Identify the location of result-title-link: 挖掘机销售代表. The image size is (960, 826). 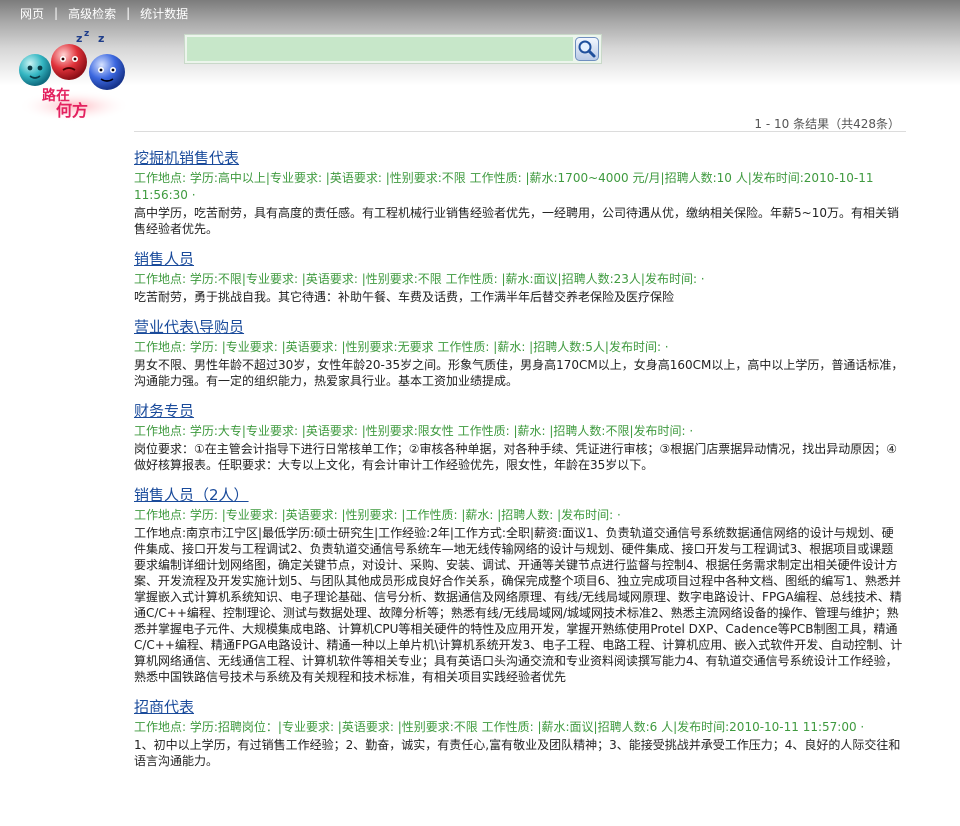
(186, 158).